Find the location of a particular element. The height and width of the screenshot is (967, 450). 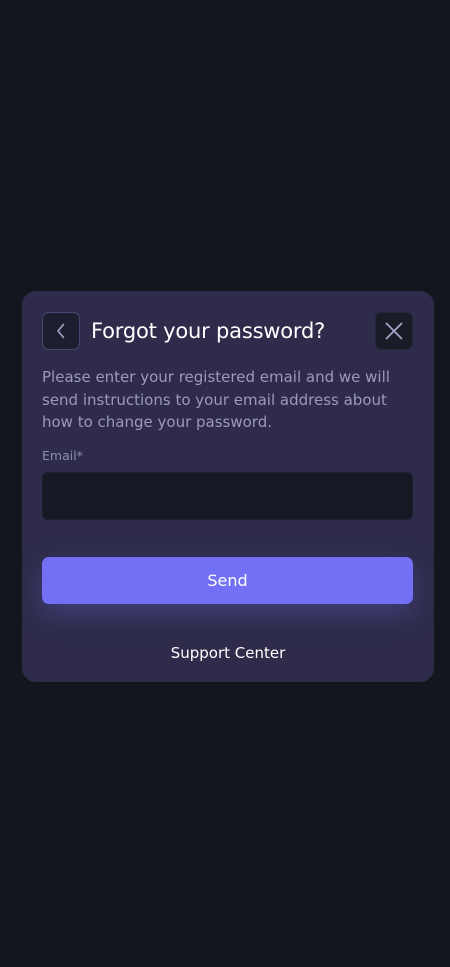

chevron-left-icon is located at coordinates (61, 331).